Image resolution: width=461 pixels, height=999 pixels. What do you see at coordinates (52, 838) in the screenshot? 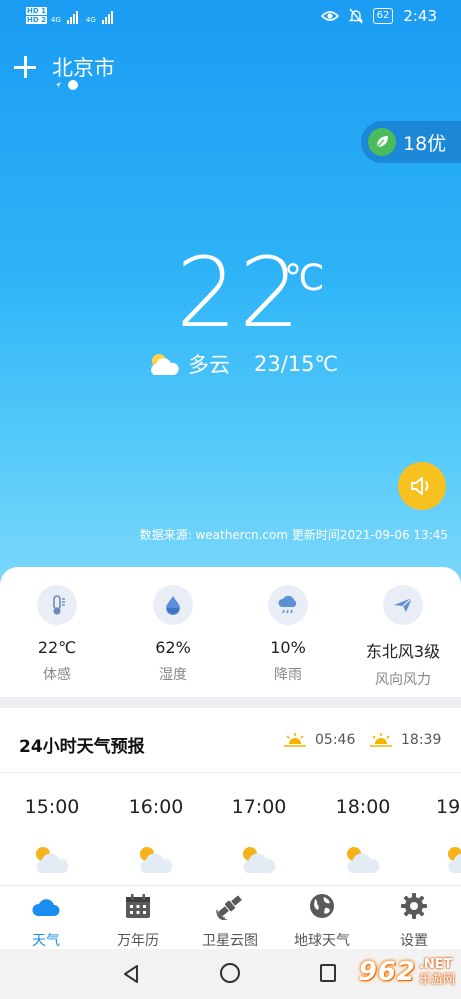
I see `hour-item: 15:00` at bounding box center [52, 838].